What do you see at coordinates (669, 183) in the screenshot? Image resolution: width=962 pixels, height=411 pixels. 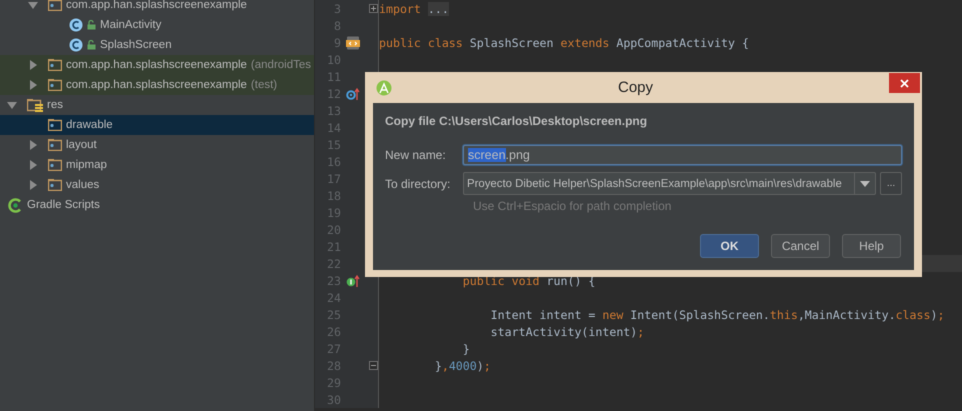 I see `directory-combo-box: Proyecto Dibetic Helper\SplashScreenExample\app\src\main\res\drawable` at bounding box center [669, 183].